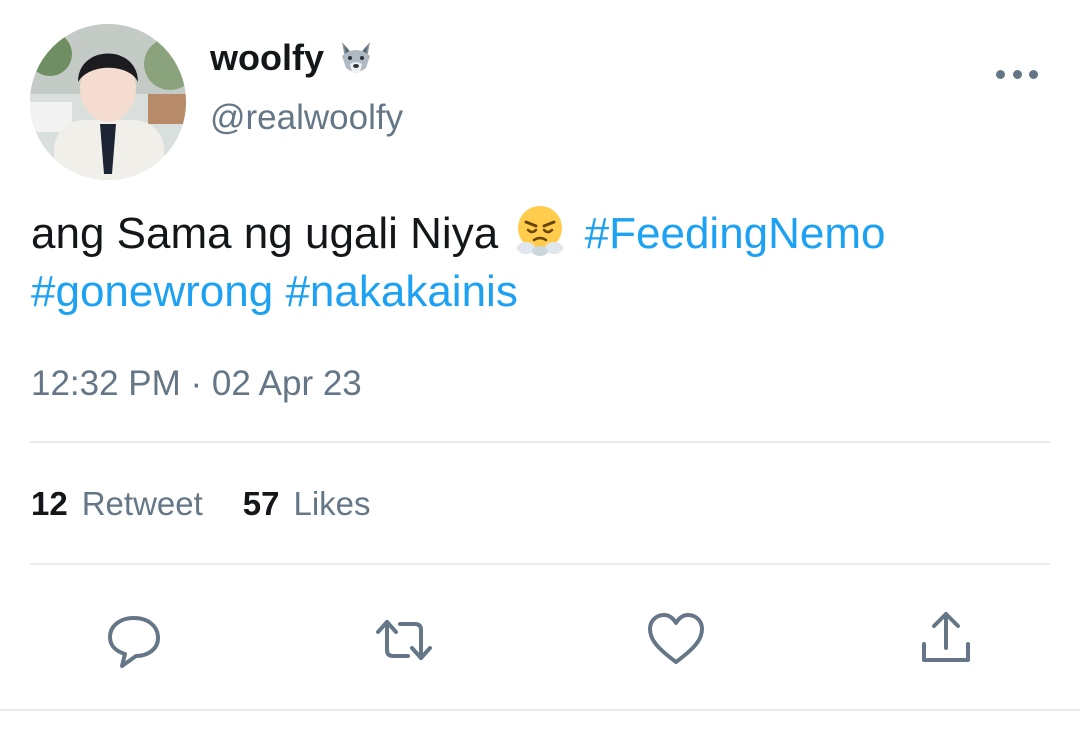  I want to click on reply-icon, so click(134, 642).